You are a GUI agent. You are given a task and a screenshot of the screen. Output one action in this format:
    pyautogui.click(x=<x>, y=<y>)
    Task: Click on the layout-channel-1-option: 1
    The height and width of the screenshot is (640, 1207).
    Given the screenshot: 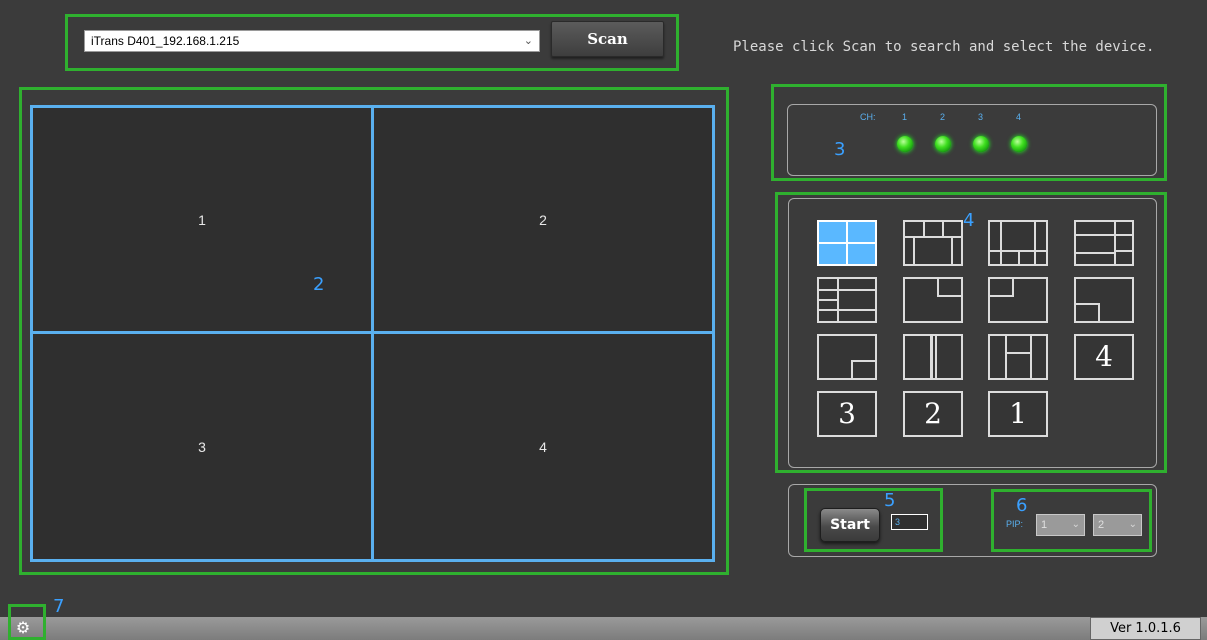 What is the action you would take?
    pyautogui.click(x=1018, y=414)
    